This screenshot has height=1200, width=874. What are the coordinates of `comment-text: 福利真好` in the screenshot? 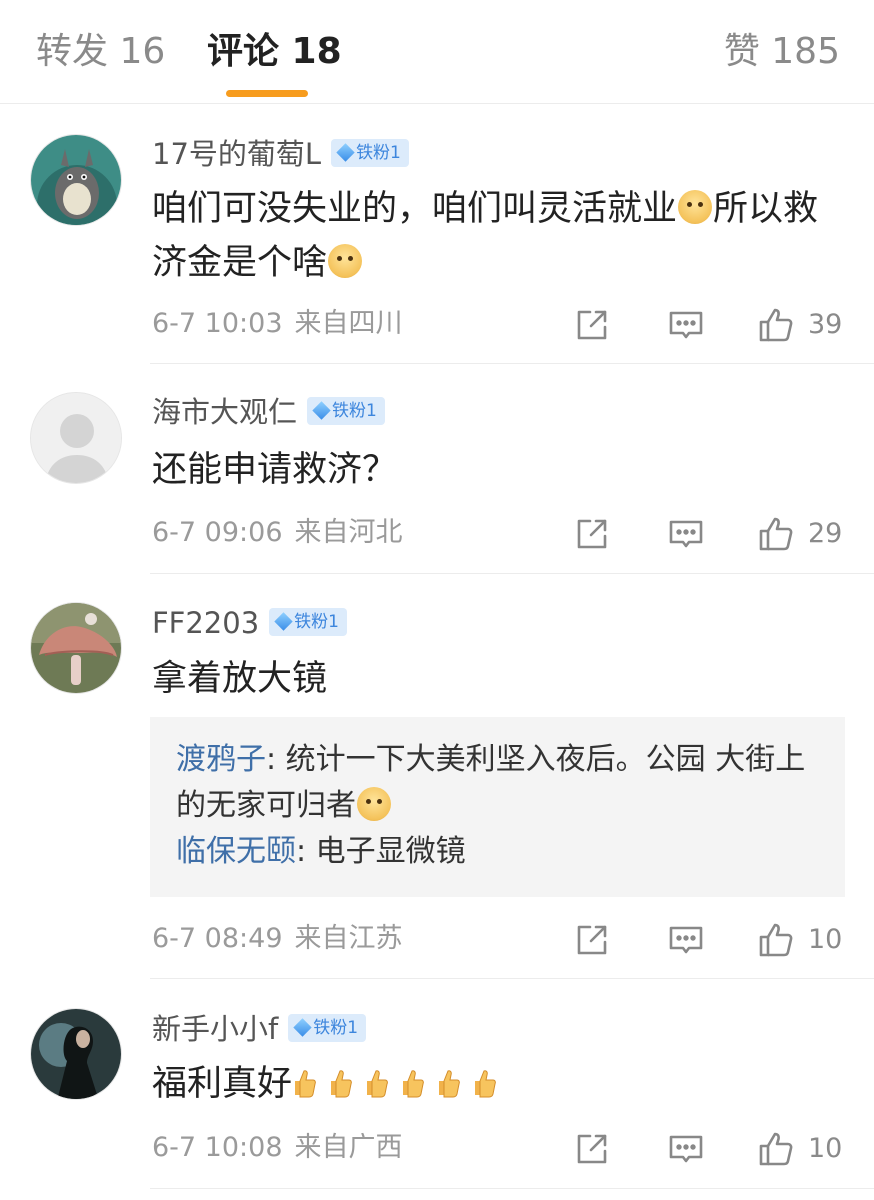 It's located at (502, 1084).